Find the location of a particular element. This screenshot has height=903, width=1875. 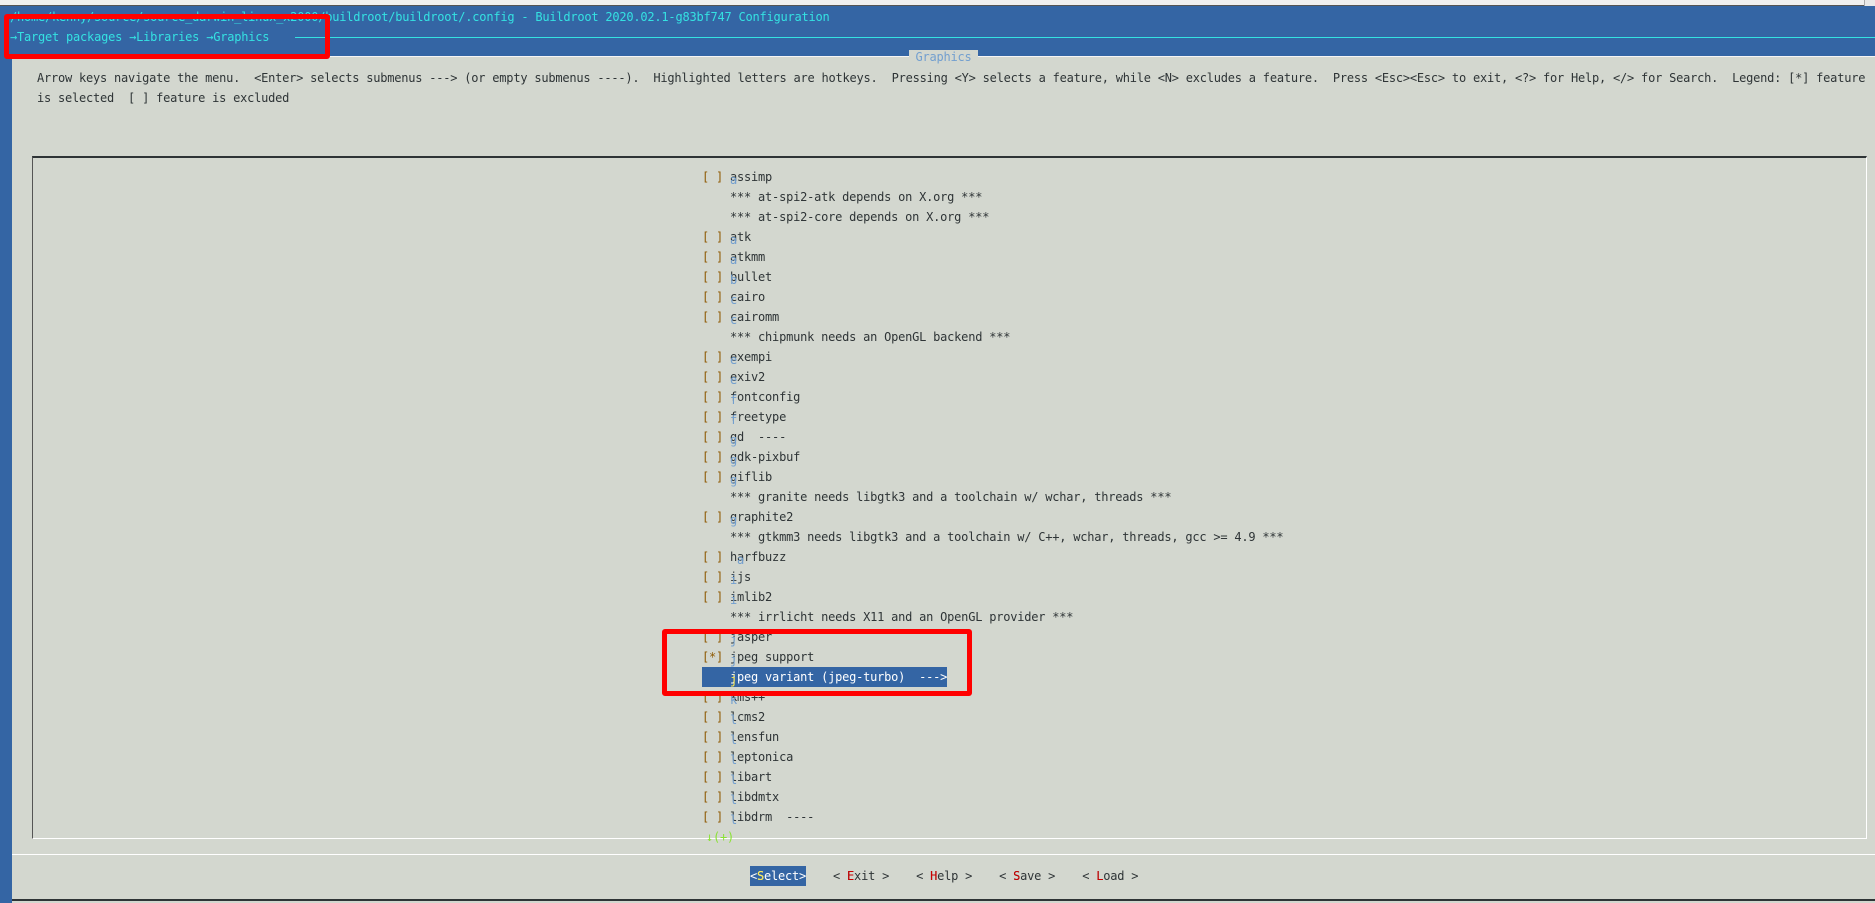

menu-item: [ ] bullet b is located at coordinates (992, 277).